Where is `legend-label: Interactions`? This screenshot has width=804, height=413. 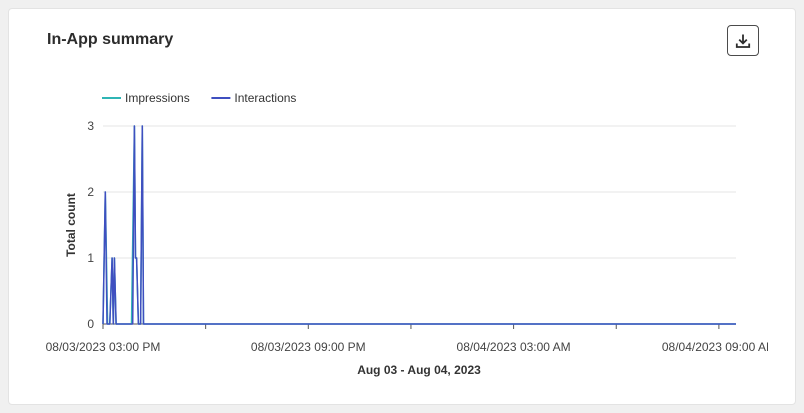 legend-label: Interactions is located at coordinates (265, 98).